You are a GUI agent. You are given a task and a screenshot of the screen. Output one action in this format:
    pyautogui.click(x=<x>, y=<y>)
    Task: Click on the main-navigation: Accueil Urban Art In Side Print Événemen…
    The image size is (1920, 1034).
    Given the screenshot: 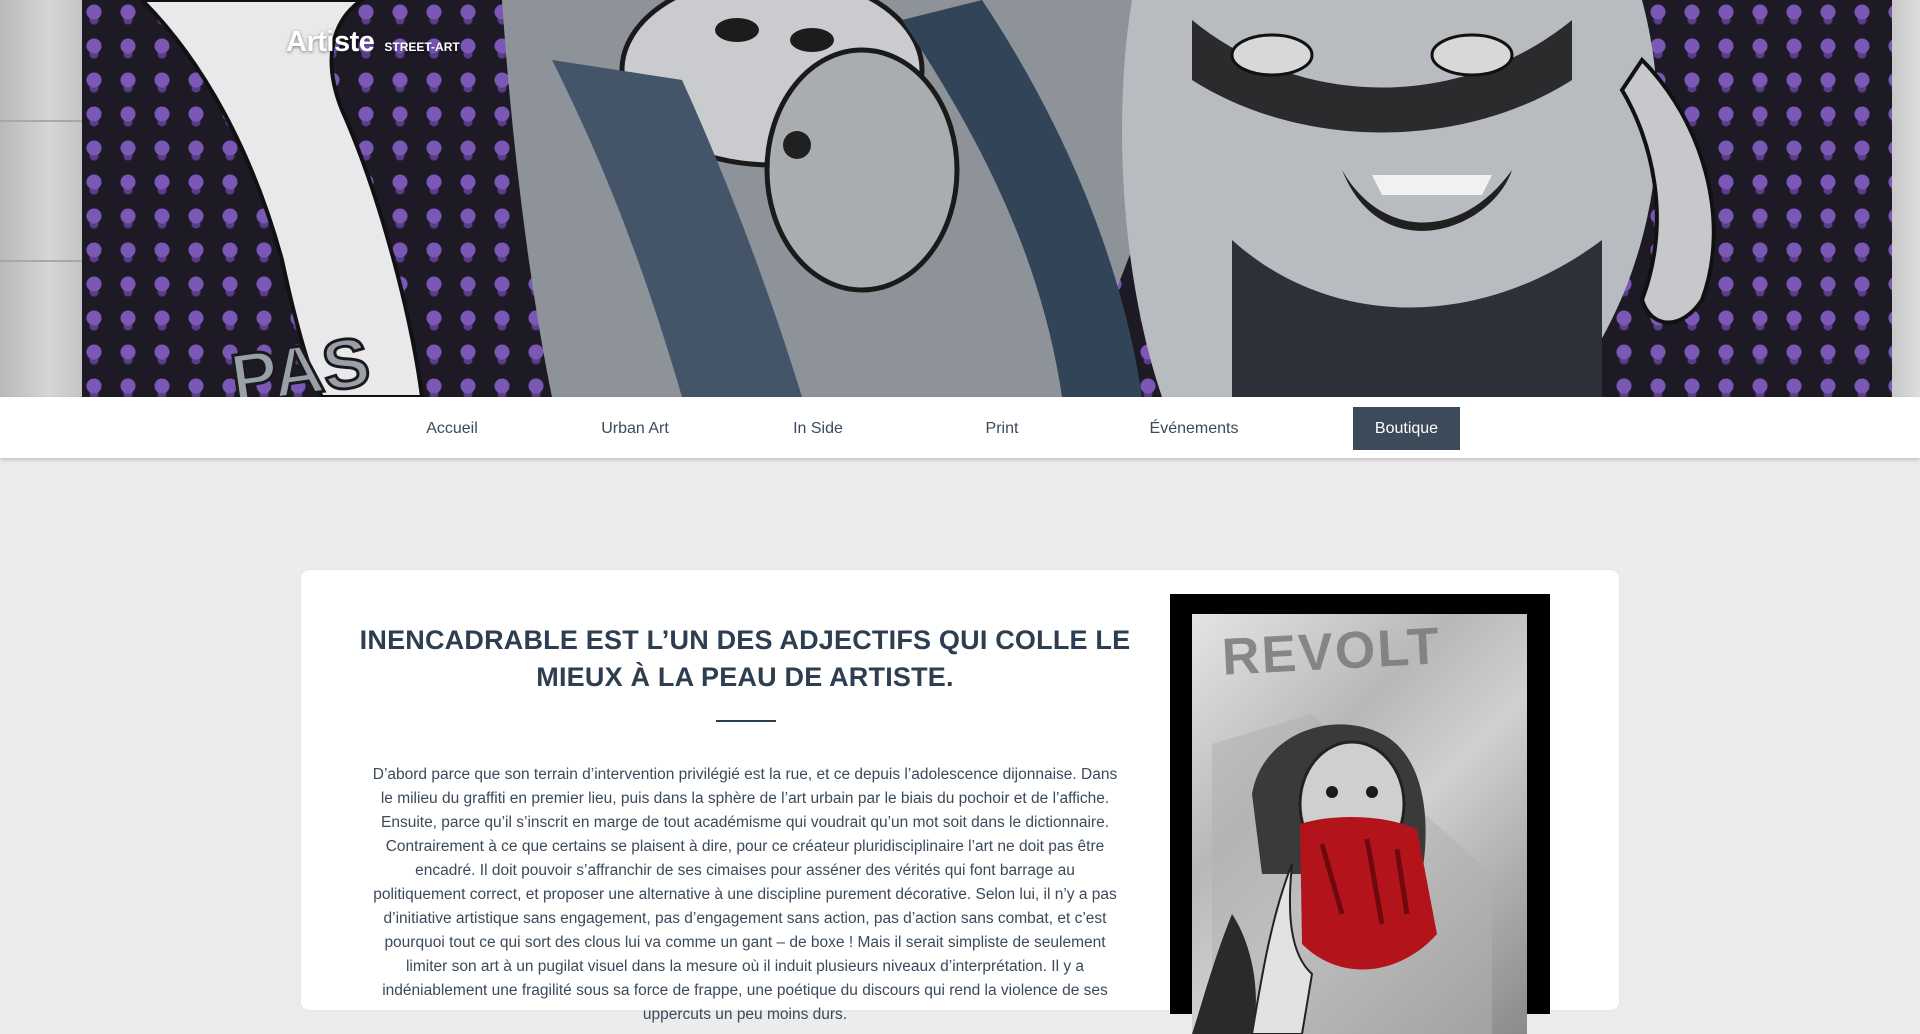 What is the action you would take?
    pyautogui.click(x=960, y=427)
    